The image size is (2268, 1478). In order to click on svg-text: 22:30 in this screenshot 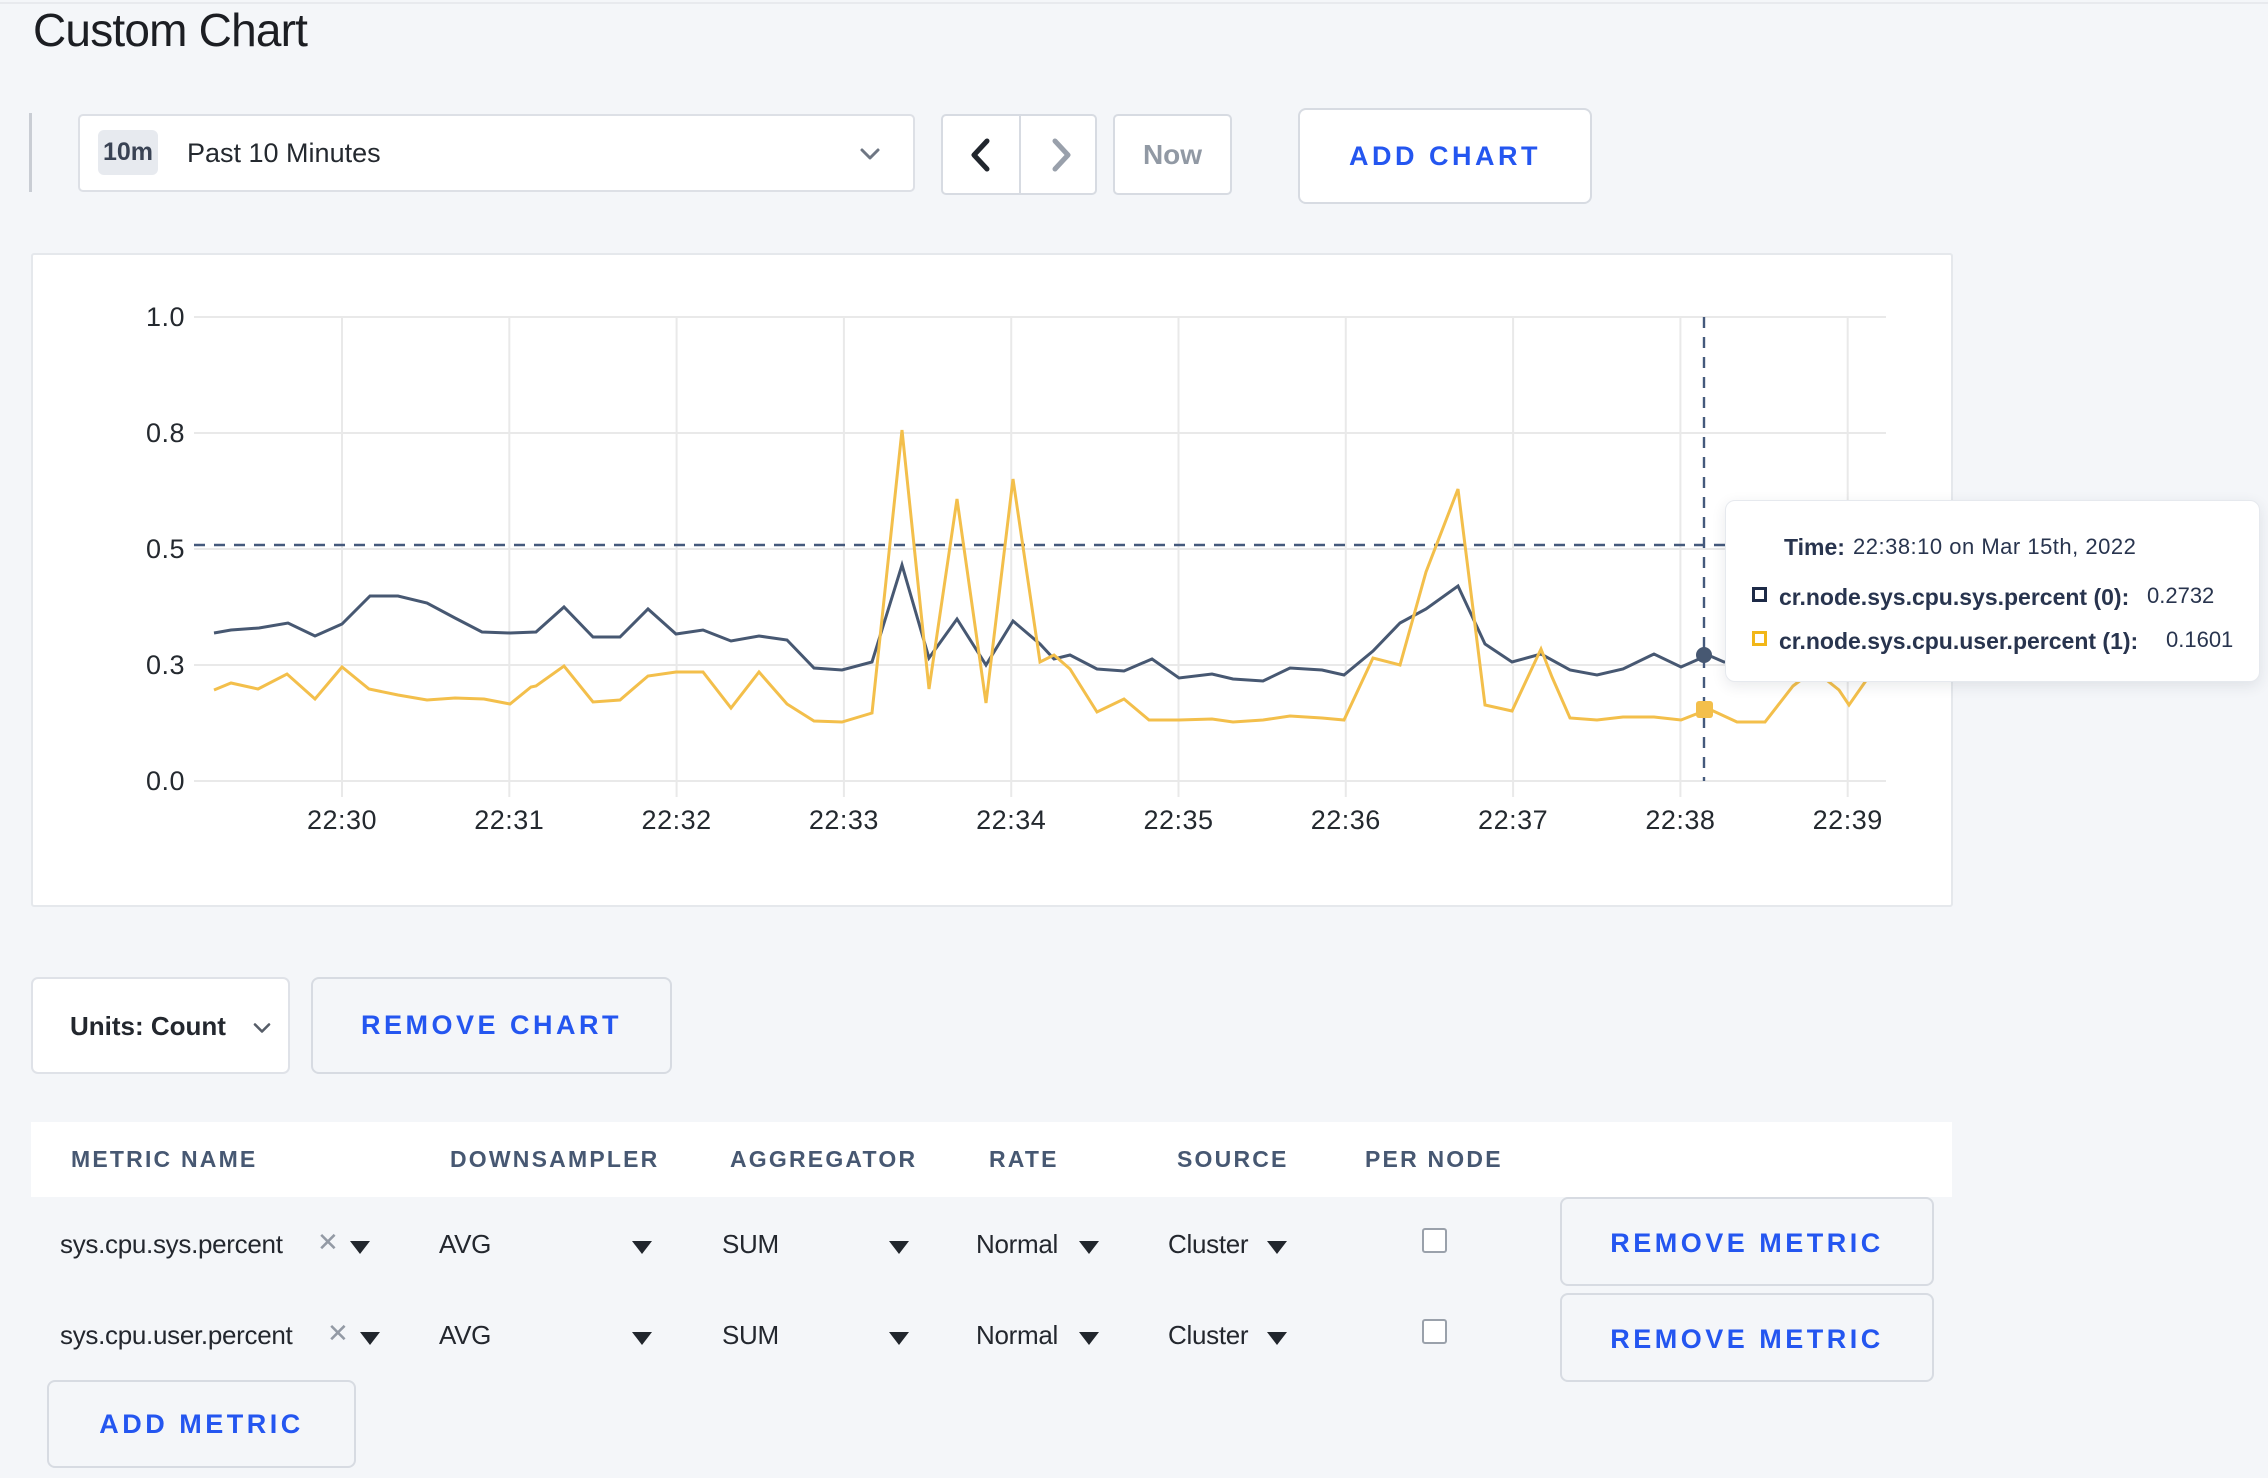, I will do `click(342, 820)`.